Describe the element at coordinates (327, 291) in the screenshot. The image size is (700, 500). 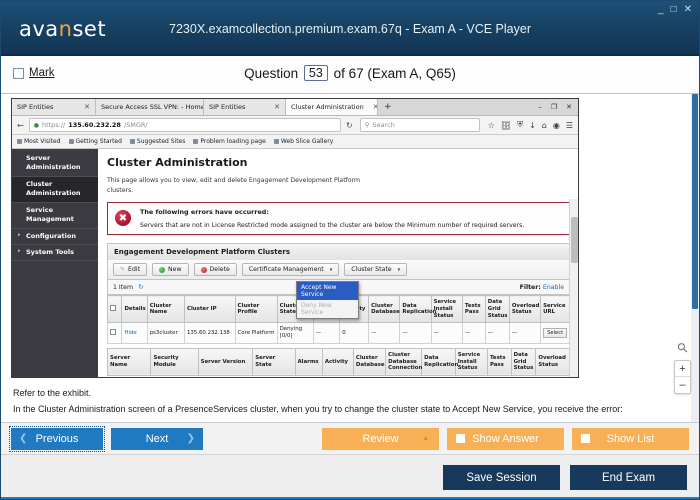
I see `menu-item-accept-new-service: Accept New Service` at that location.